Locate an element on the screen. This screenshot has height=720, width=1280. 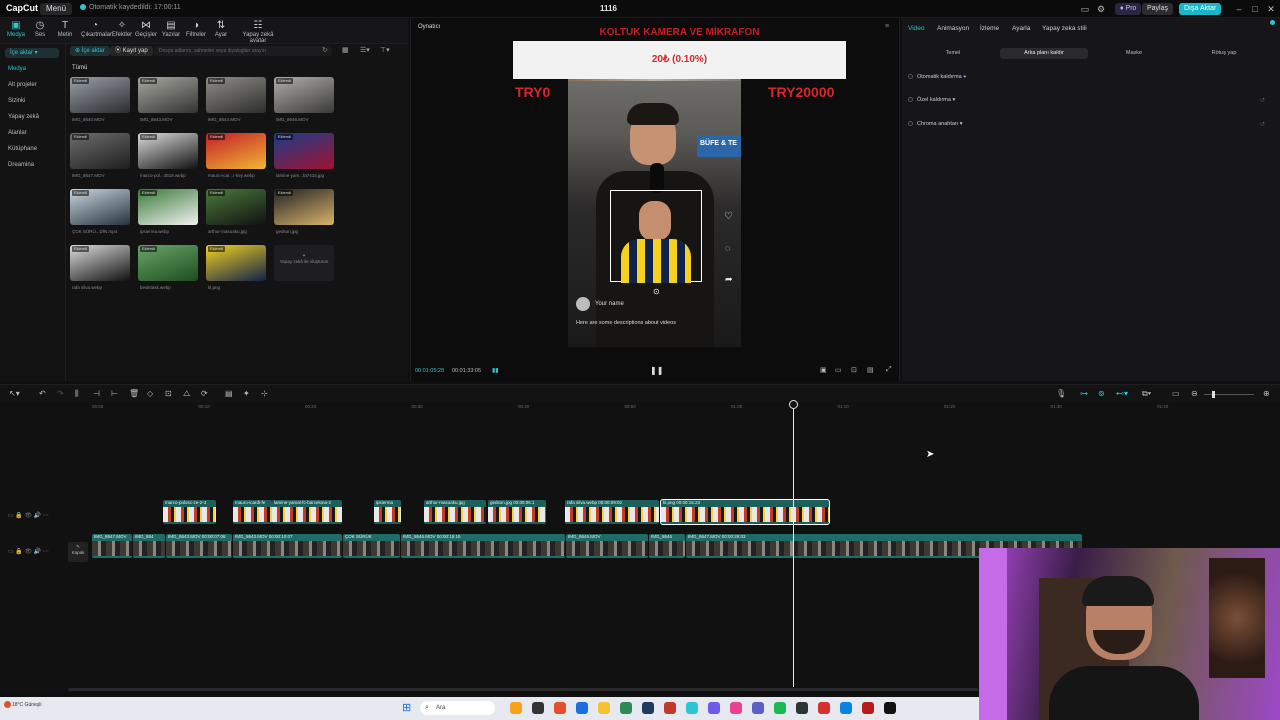
menu-button: Menü is located at coordinates (56, 9).